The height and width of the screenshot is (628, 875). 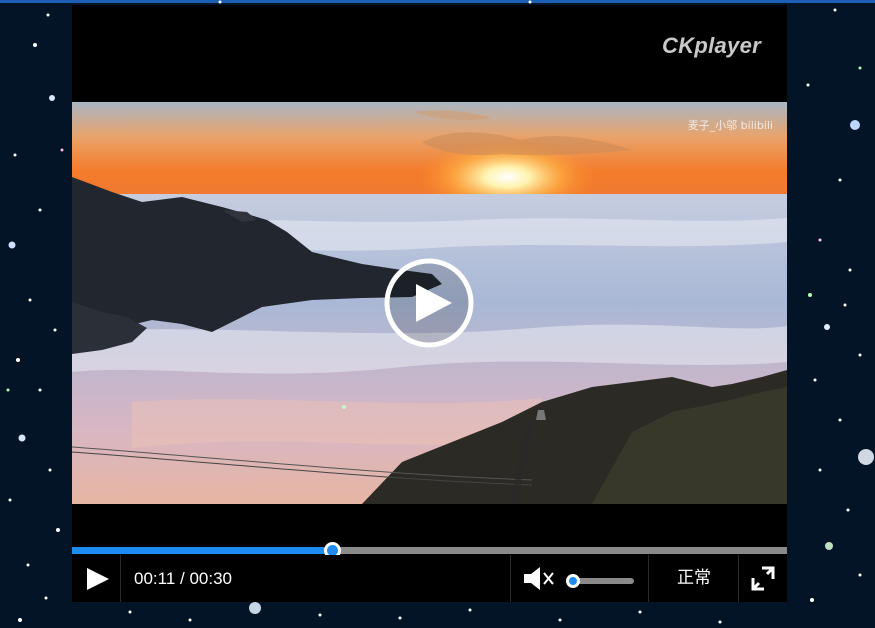 What do you see at coordinates (183, 578) in the screenshot?
I see `time-display: 00:11 / 00:30` at bounding box center [183, 578].